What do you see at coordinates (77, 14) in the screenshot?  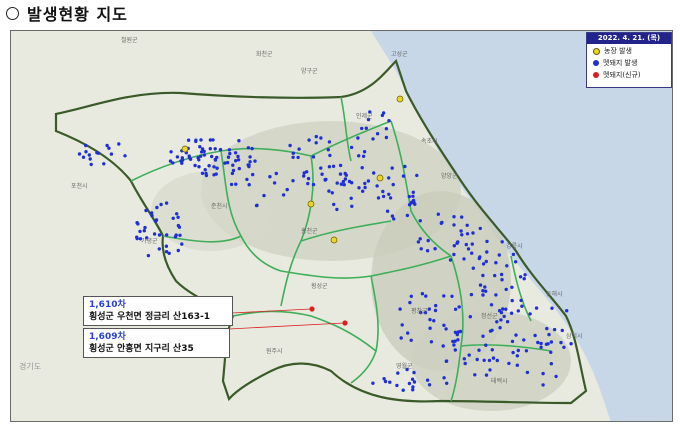 I see `page-title: 발생현황 지도` at bounding box center [77, 14].